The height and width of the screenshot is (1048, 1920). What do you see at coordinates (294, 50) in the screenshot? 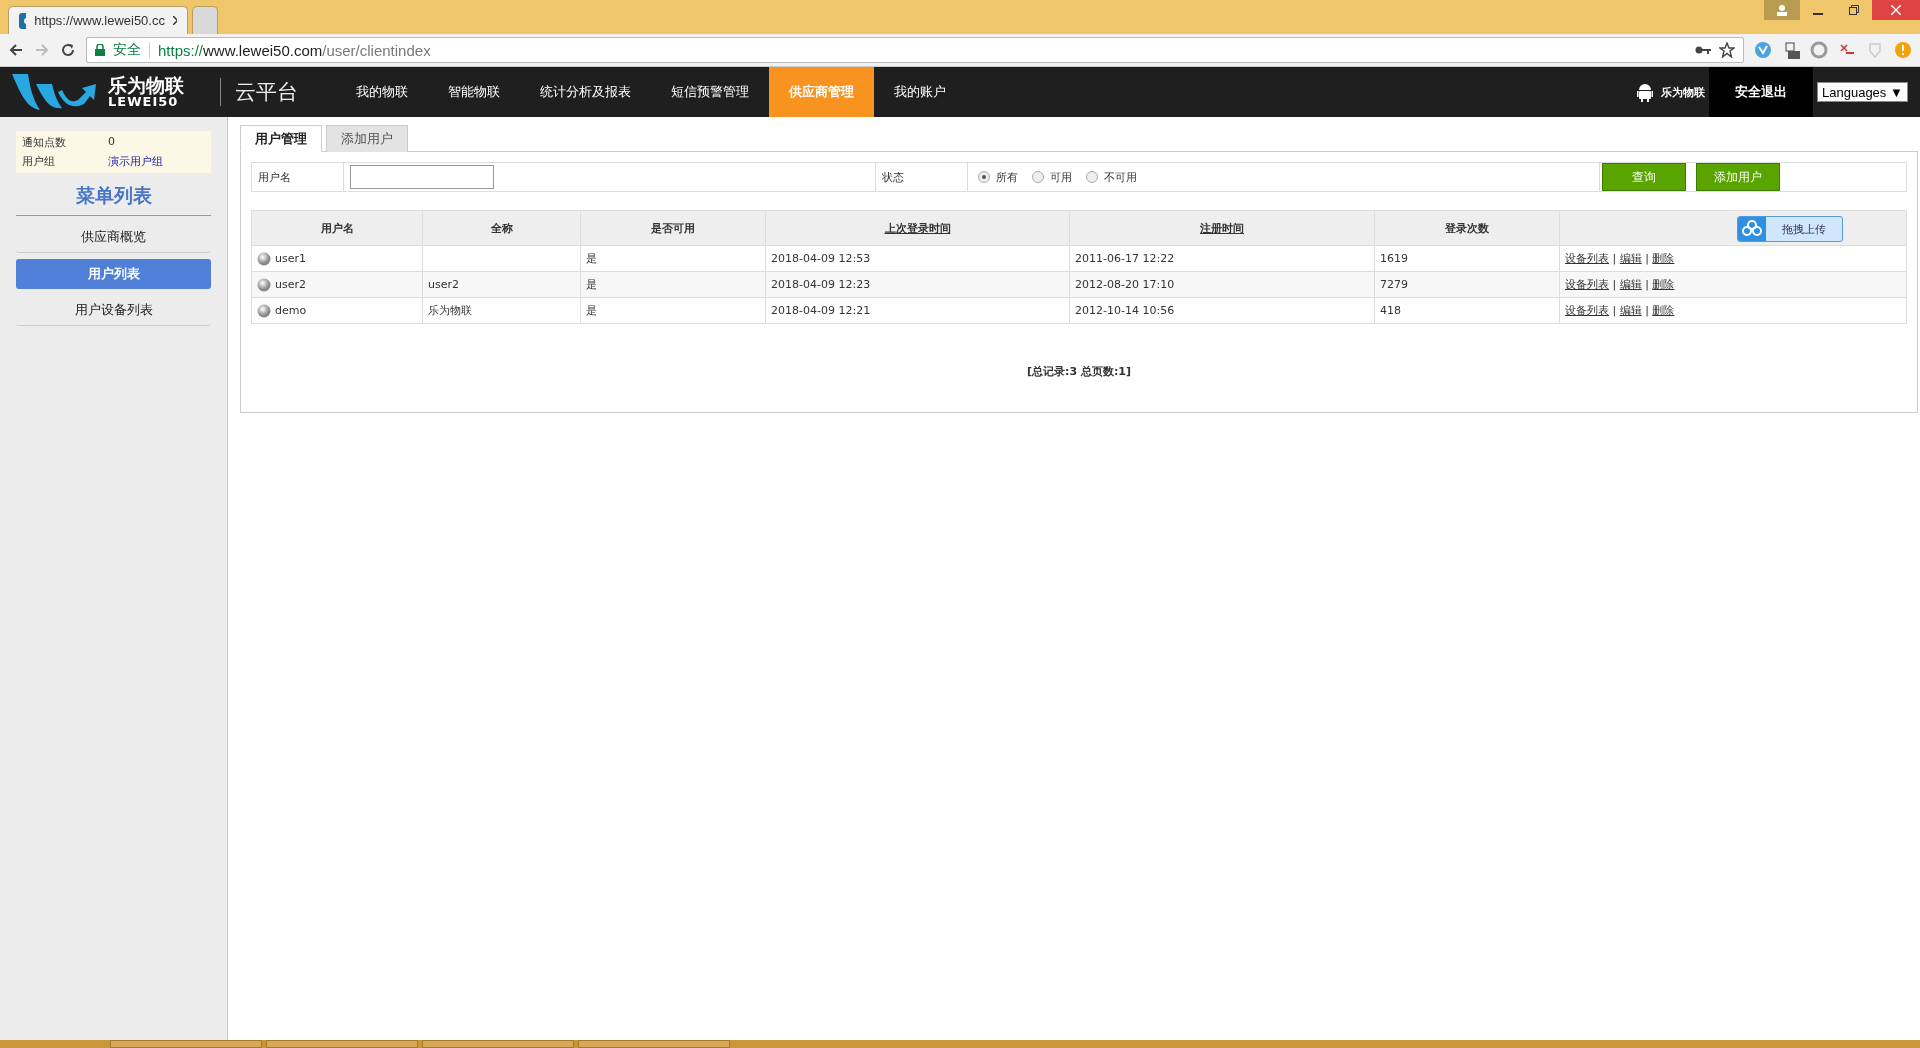
I see `url-text: https://www.lewei50.com/user/clientindex` at bounding box center [294, 50].